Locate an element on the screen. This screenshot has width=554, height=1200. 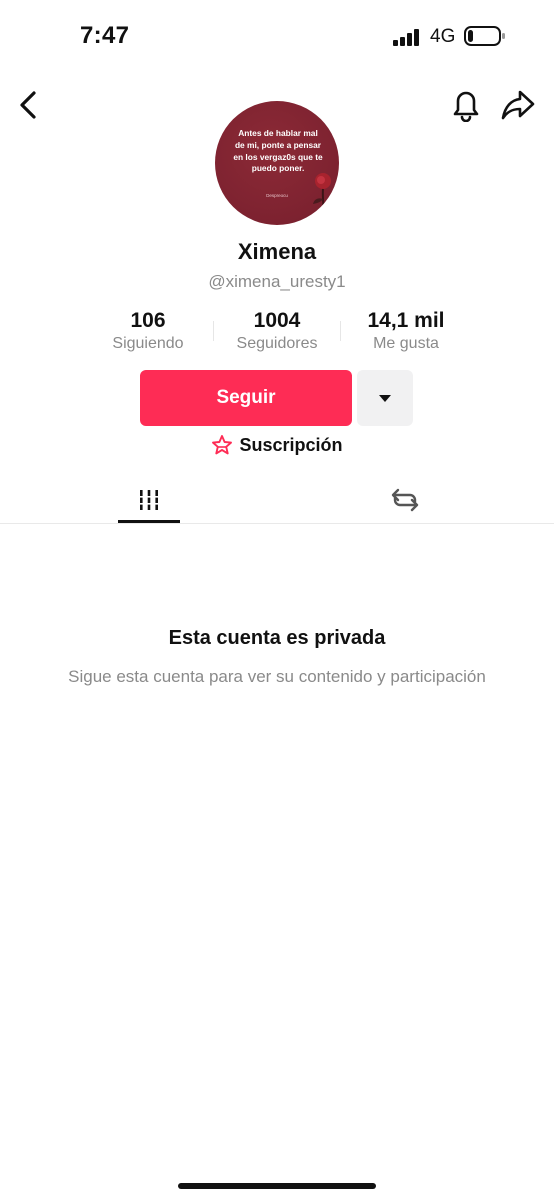
stat-followers-label: Seguidores is located at coordinates (277, 343).